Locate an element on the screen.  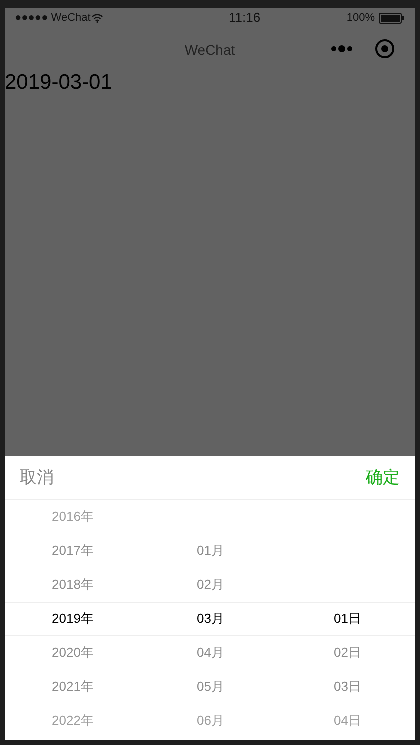
carrier-text: ●●●●● WeChat is located at coordinates (53, 18).